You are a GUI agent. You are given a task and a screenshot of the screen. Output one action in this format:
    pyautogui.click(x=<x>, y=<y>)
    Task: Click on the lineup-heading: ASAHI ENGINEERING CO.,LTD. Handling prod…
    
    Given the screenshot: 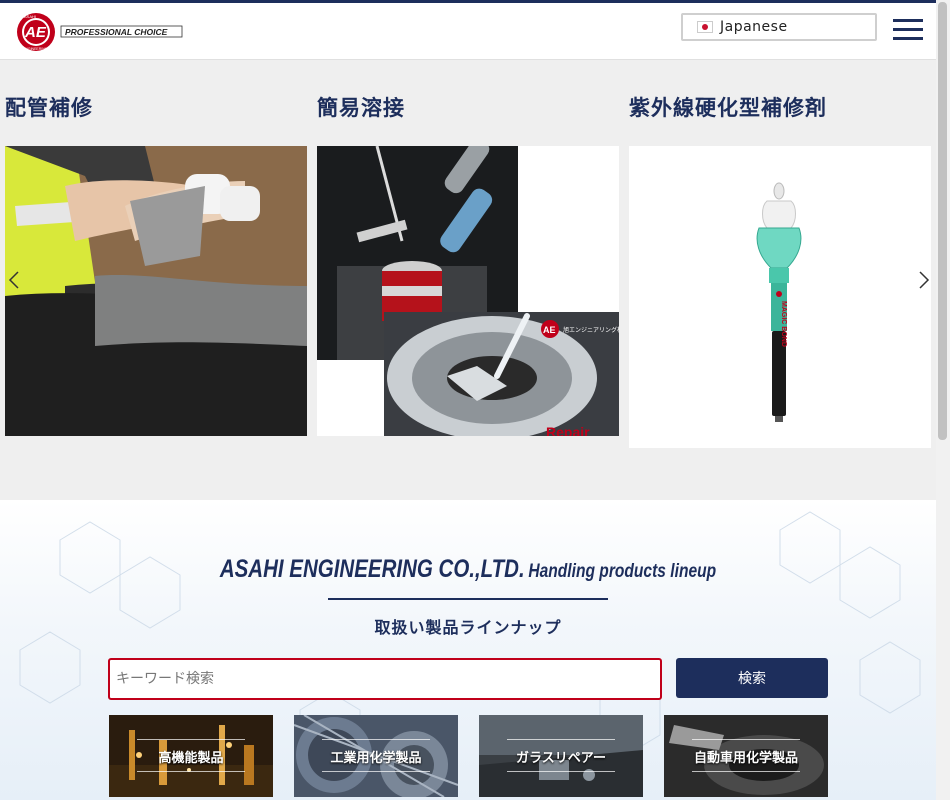 What is the action you would take?
    pyautogui.click(x=468, y=569)
    